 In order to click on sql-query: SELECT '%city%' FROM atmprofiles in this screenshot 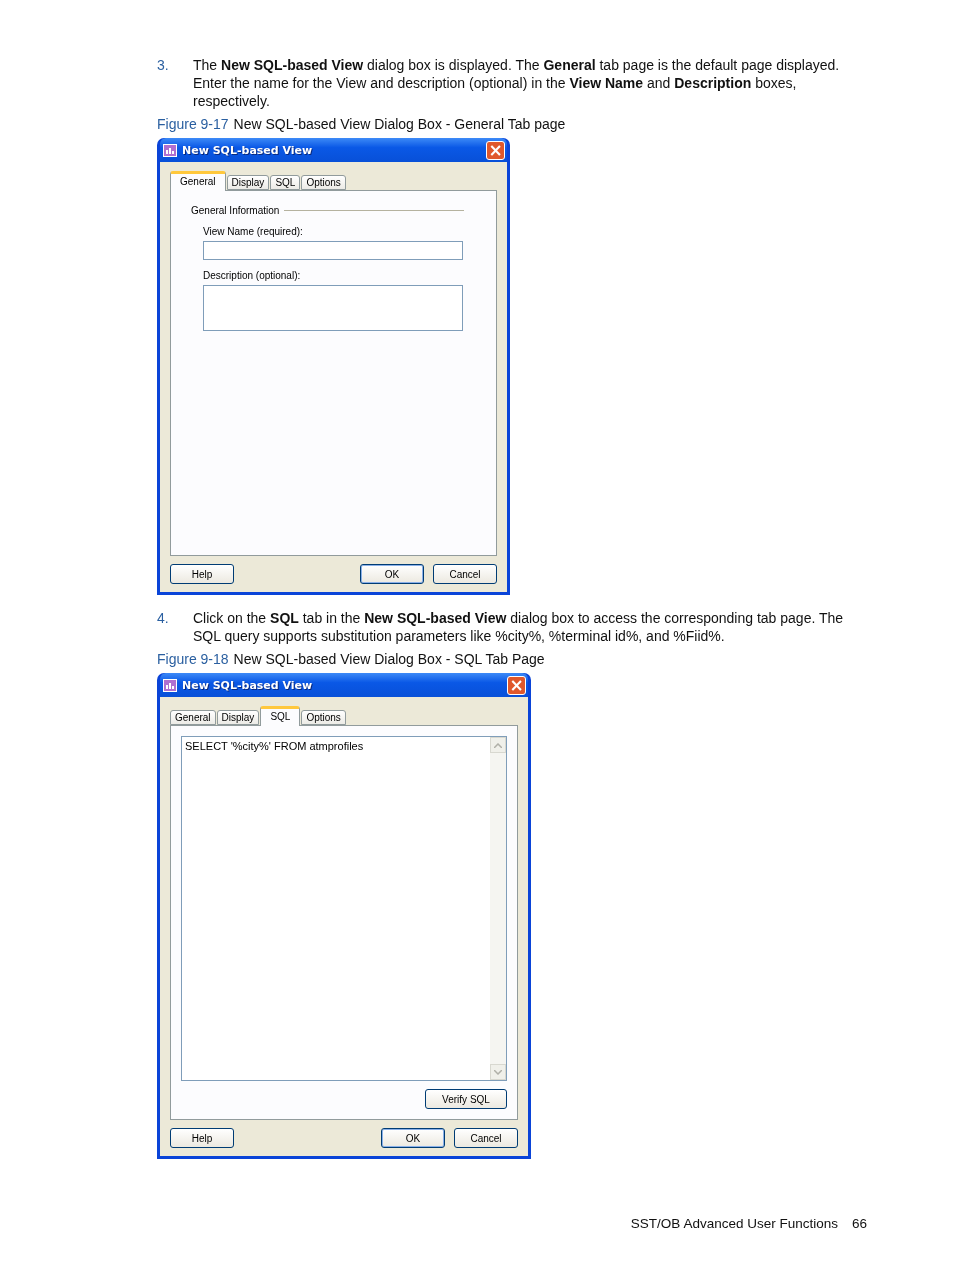, I will do `click(274, 746)`.